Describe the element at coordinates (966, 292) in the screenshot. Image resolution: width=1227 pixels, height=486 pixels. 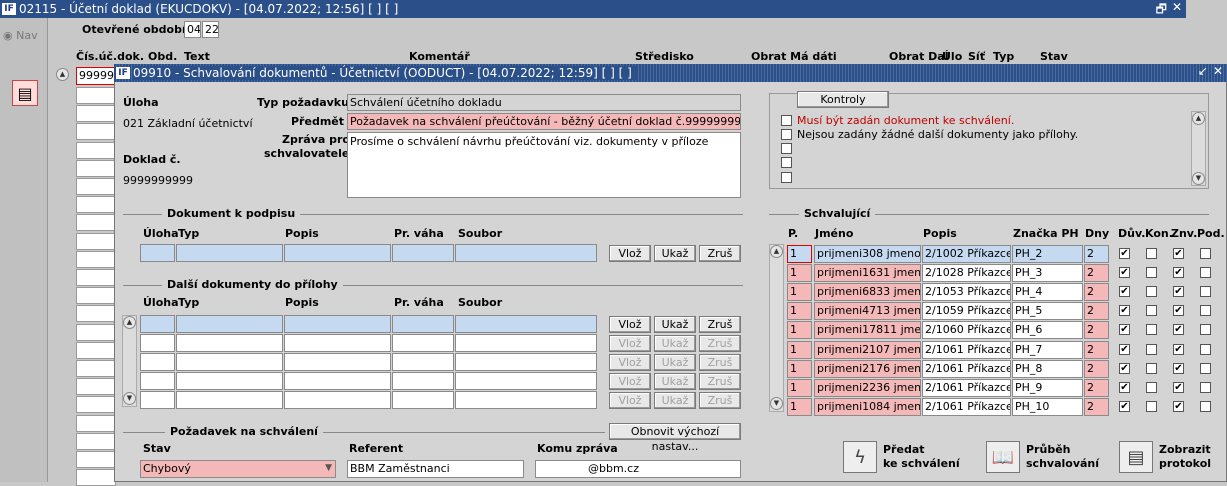
I see `approver-popis-cell: 2/1053 Příkazce o` at that location.